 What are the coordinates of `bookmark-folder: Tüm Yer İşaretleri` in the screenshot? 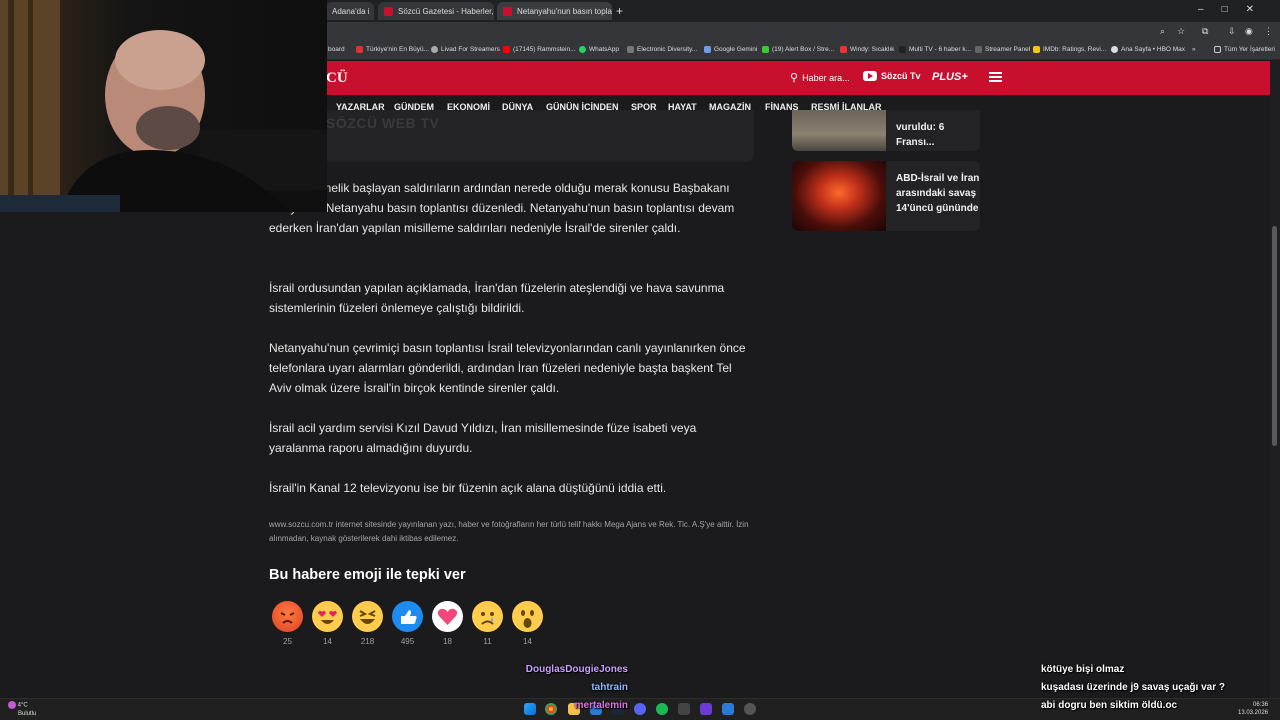 It's located at (1244, 49).